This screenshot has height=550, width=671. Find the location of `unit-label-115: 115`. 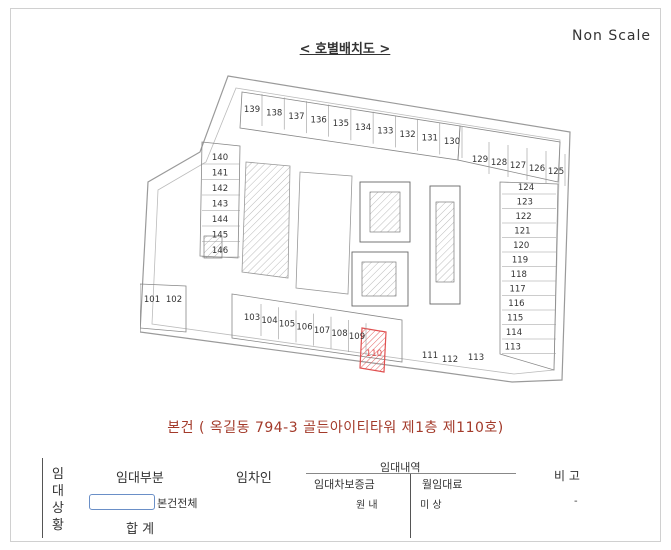

unit-label-115: 115 is located at coordinates (515, 319).